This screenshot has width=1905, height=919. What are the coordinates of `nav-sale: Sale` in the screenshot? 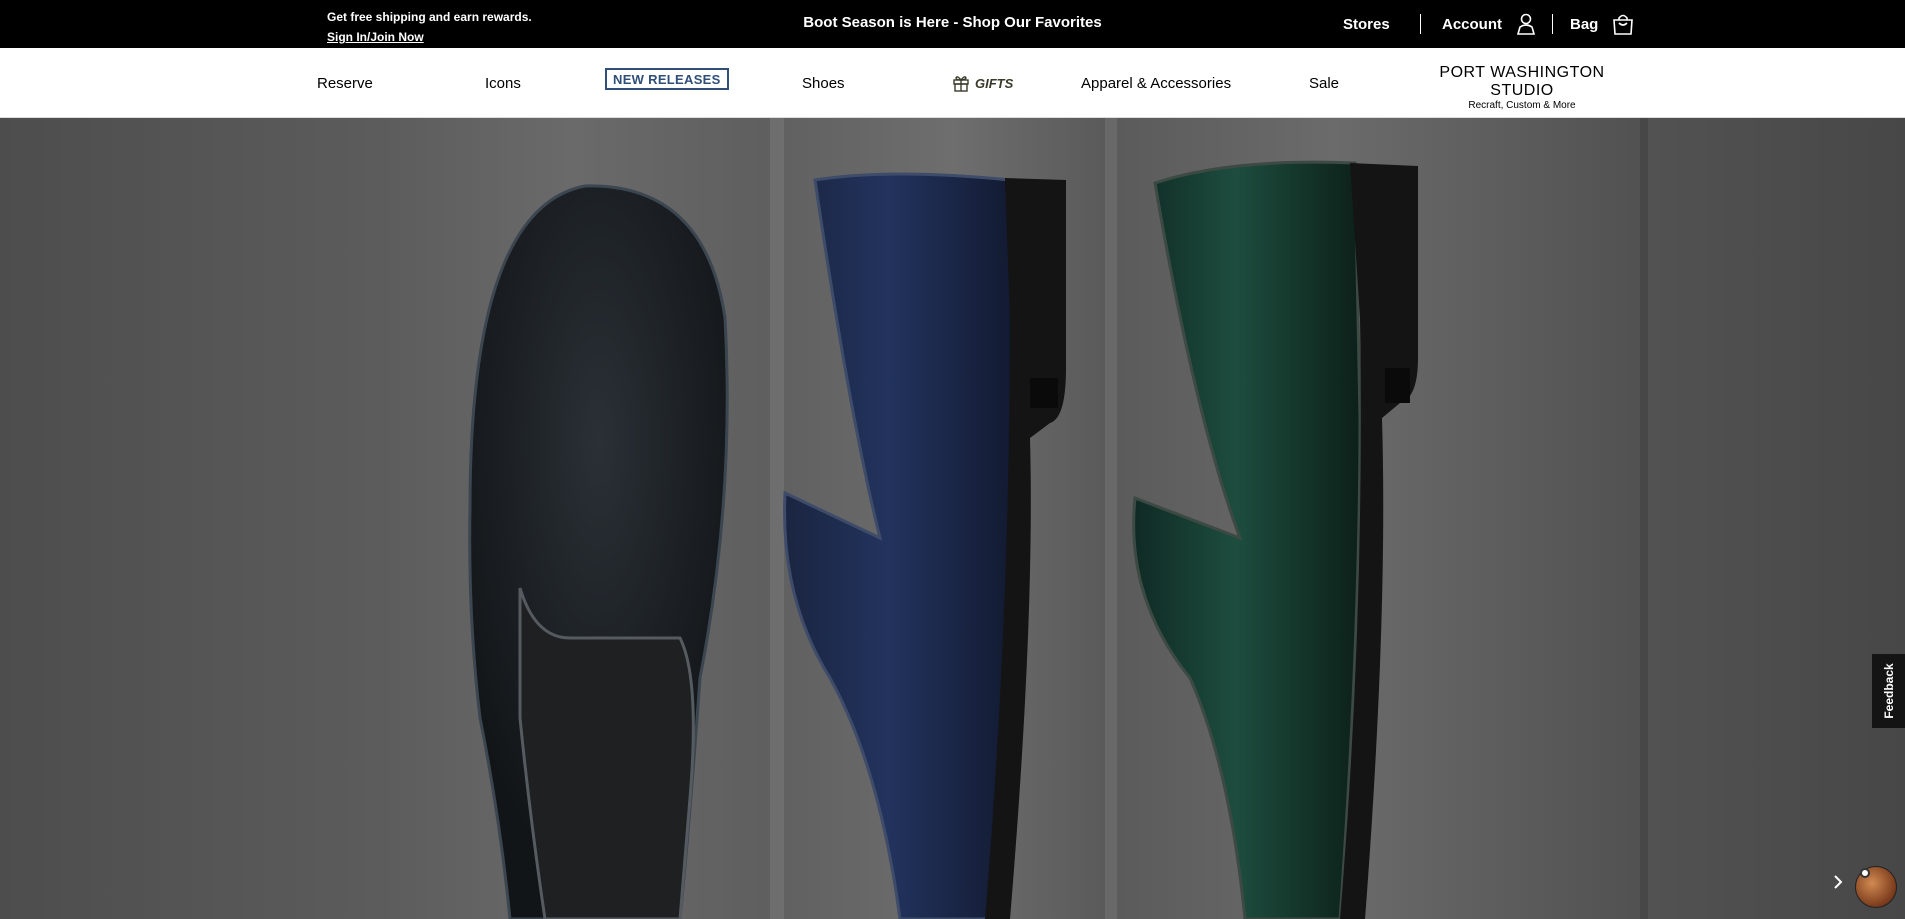 It's located at (1324, 83).